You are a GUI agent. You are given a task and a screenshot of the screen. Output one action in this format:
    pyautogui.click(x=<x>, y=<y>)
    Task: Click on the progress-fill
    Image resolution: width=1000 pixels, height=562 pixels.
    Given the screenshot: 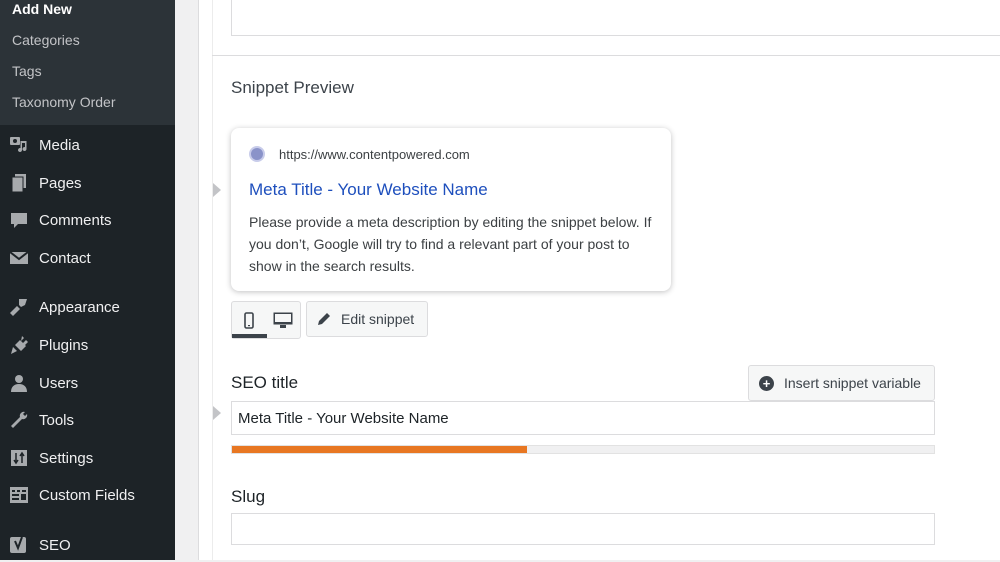 What is the action you would take?
    pyautogui.click(x=379, y=449)
    